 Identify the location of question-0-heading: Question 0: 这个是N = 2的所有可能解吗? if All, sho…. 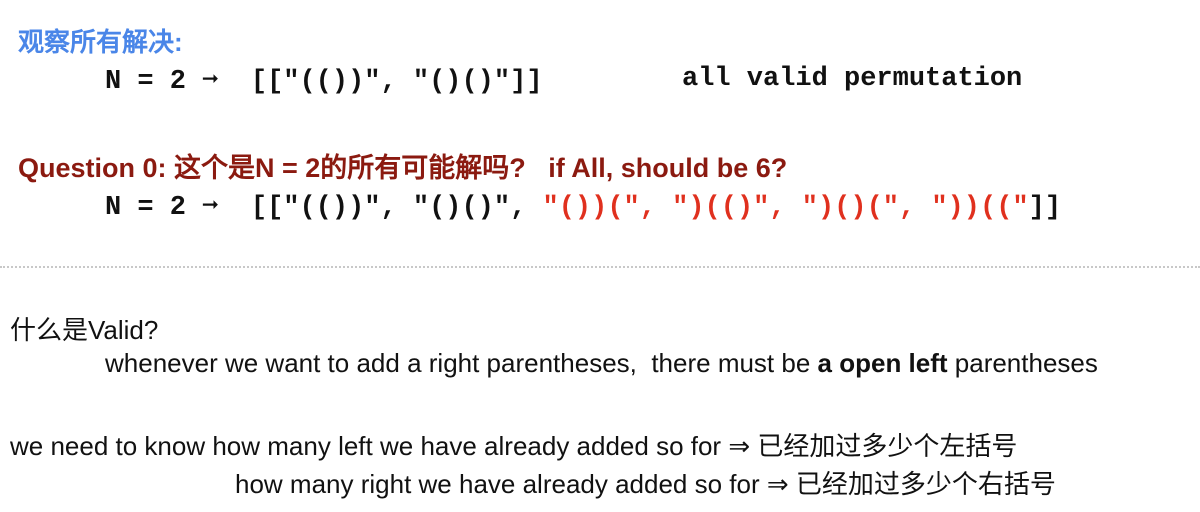
(403, 168).